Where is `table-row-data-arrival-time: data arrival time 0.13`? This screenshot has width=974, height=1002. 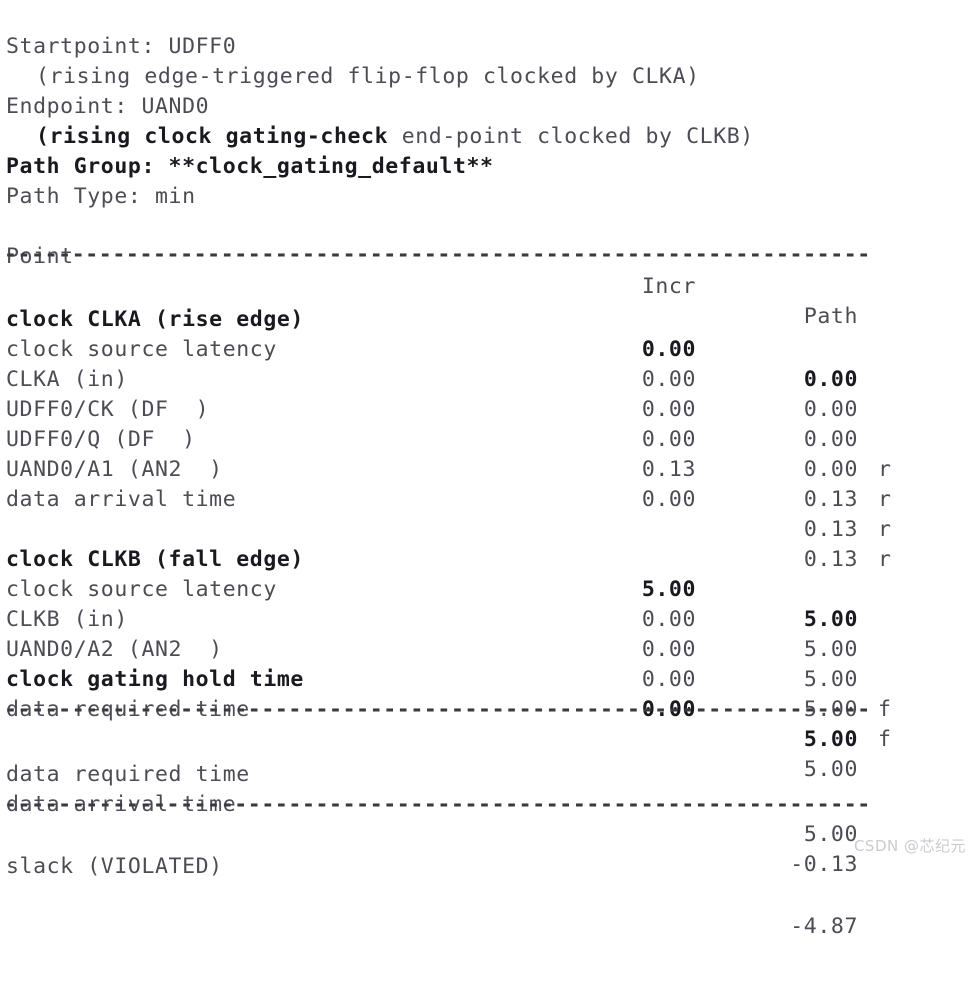 table-row-data-arrival-time: data arrival time 0.13 is located at coordinates (487, 513).